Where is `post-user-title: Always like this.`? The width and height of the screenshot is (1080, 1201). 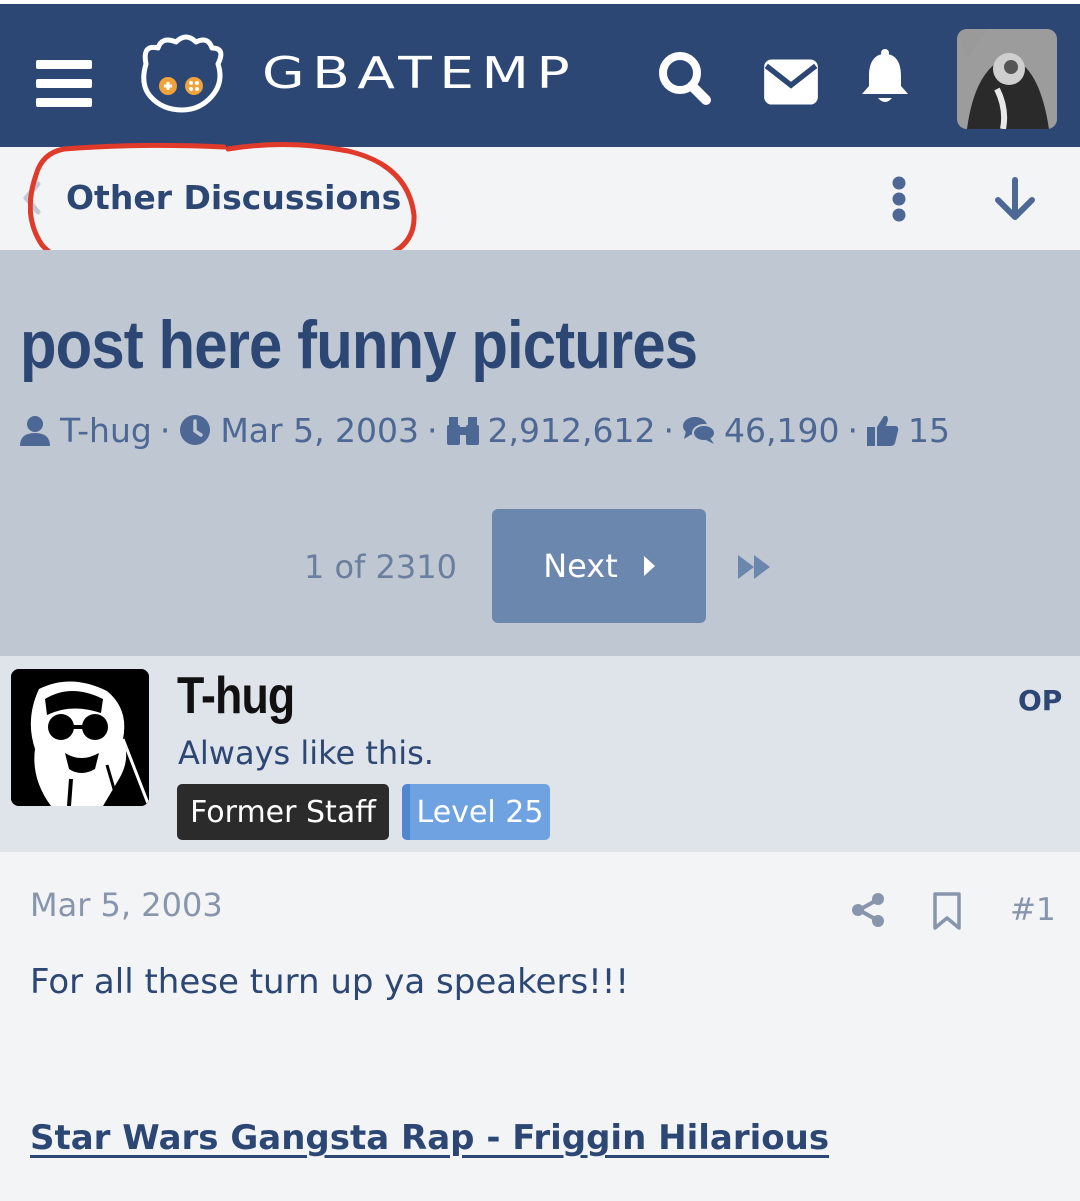
post-user-title: Always like this. is located at coordinates (306, 753).